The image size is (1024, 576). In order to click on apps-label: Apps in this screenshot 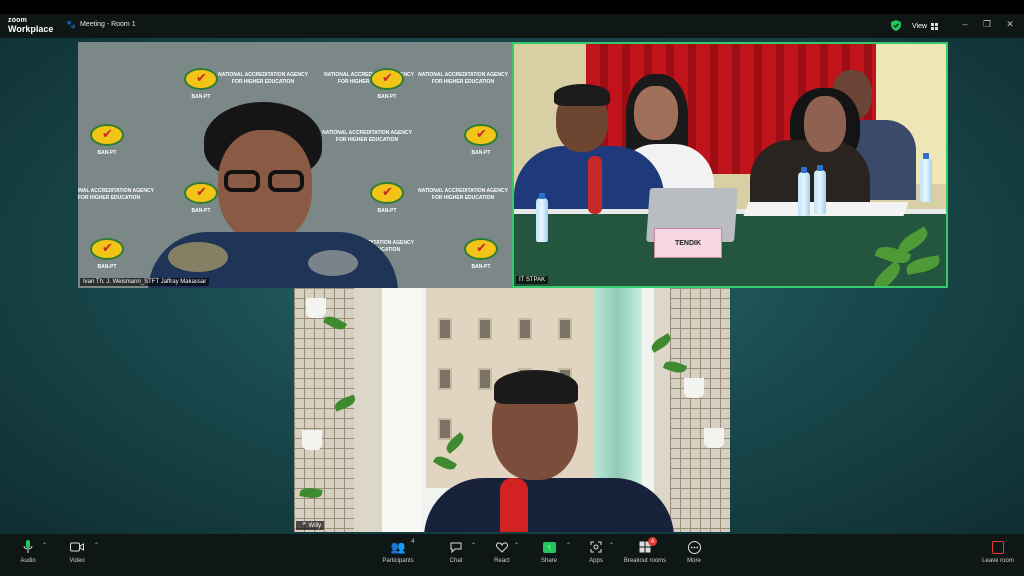, I will do `click(596, 561)`.